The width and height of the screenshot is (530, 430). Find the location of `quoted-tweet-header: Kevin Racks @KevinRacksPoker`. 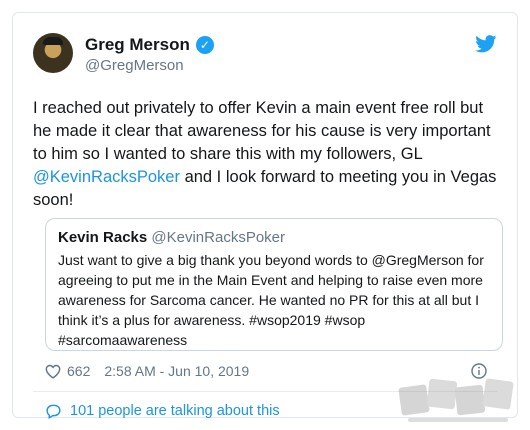

quoted-tweet-header: Kevin Racks @KevinRacksPoker is located at coordinates (274, 237).